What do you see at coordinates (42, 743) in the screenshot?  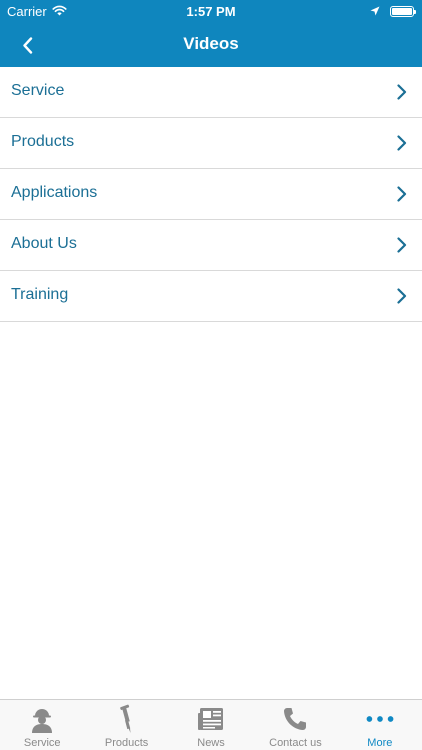 I see `tab-label: Service` at bounding box center [42, 743].